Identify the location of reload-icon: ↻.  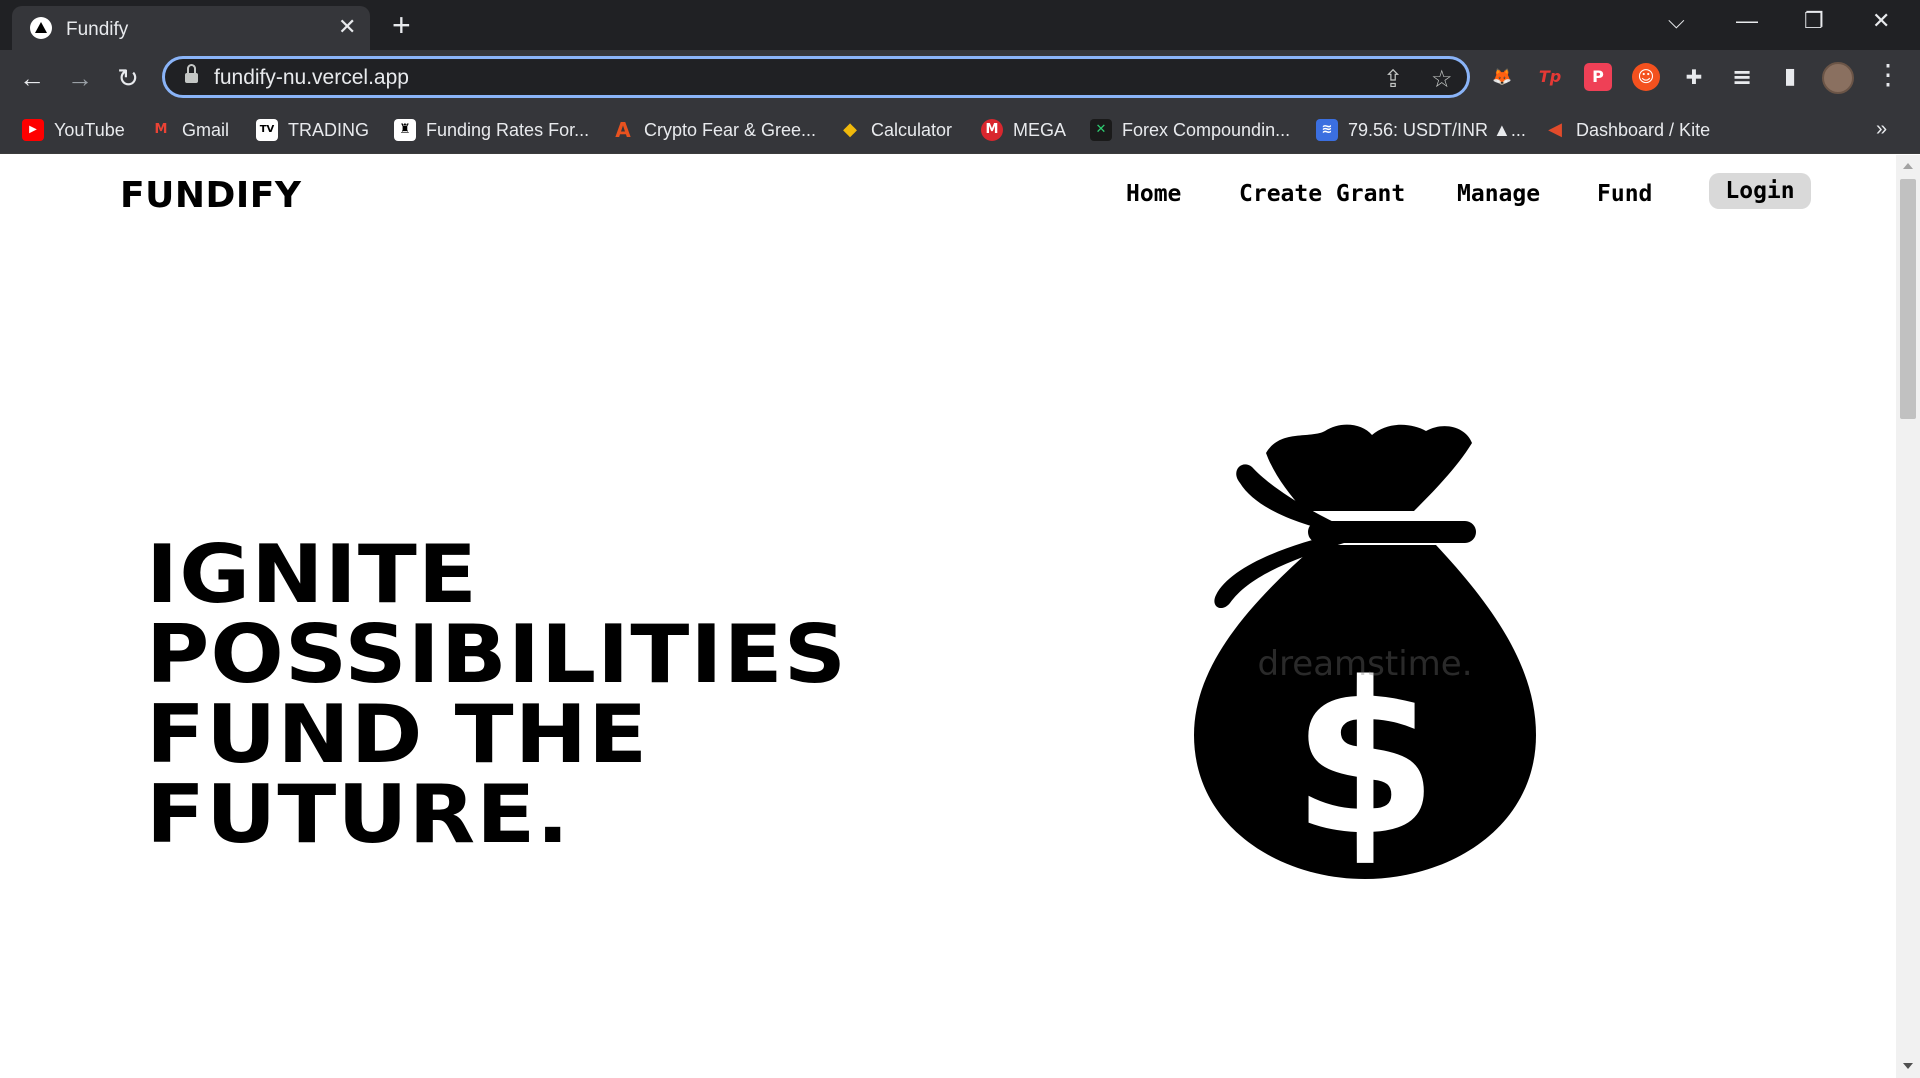
(128, 78).